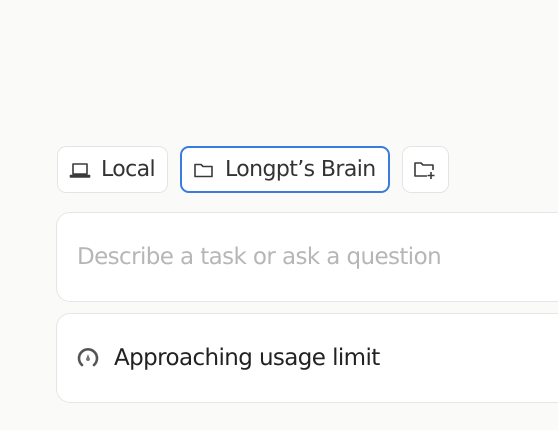  Describe the element at coordinates (285, 169) in the screenshot. I see `location-chip: Longpt’s Brain` at that location.